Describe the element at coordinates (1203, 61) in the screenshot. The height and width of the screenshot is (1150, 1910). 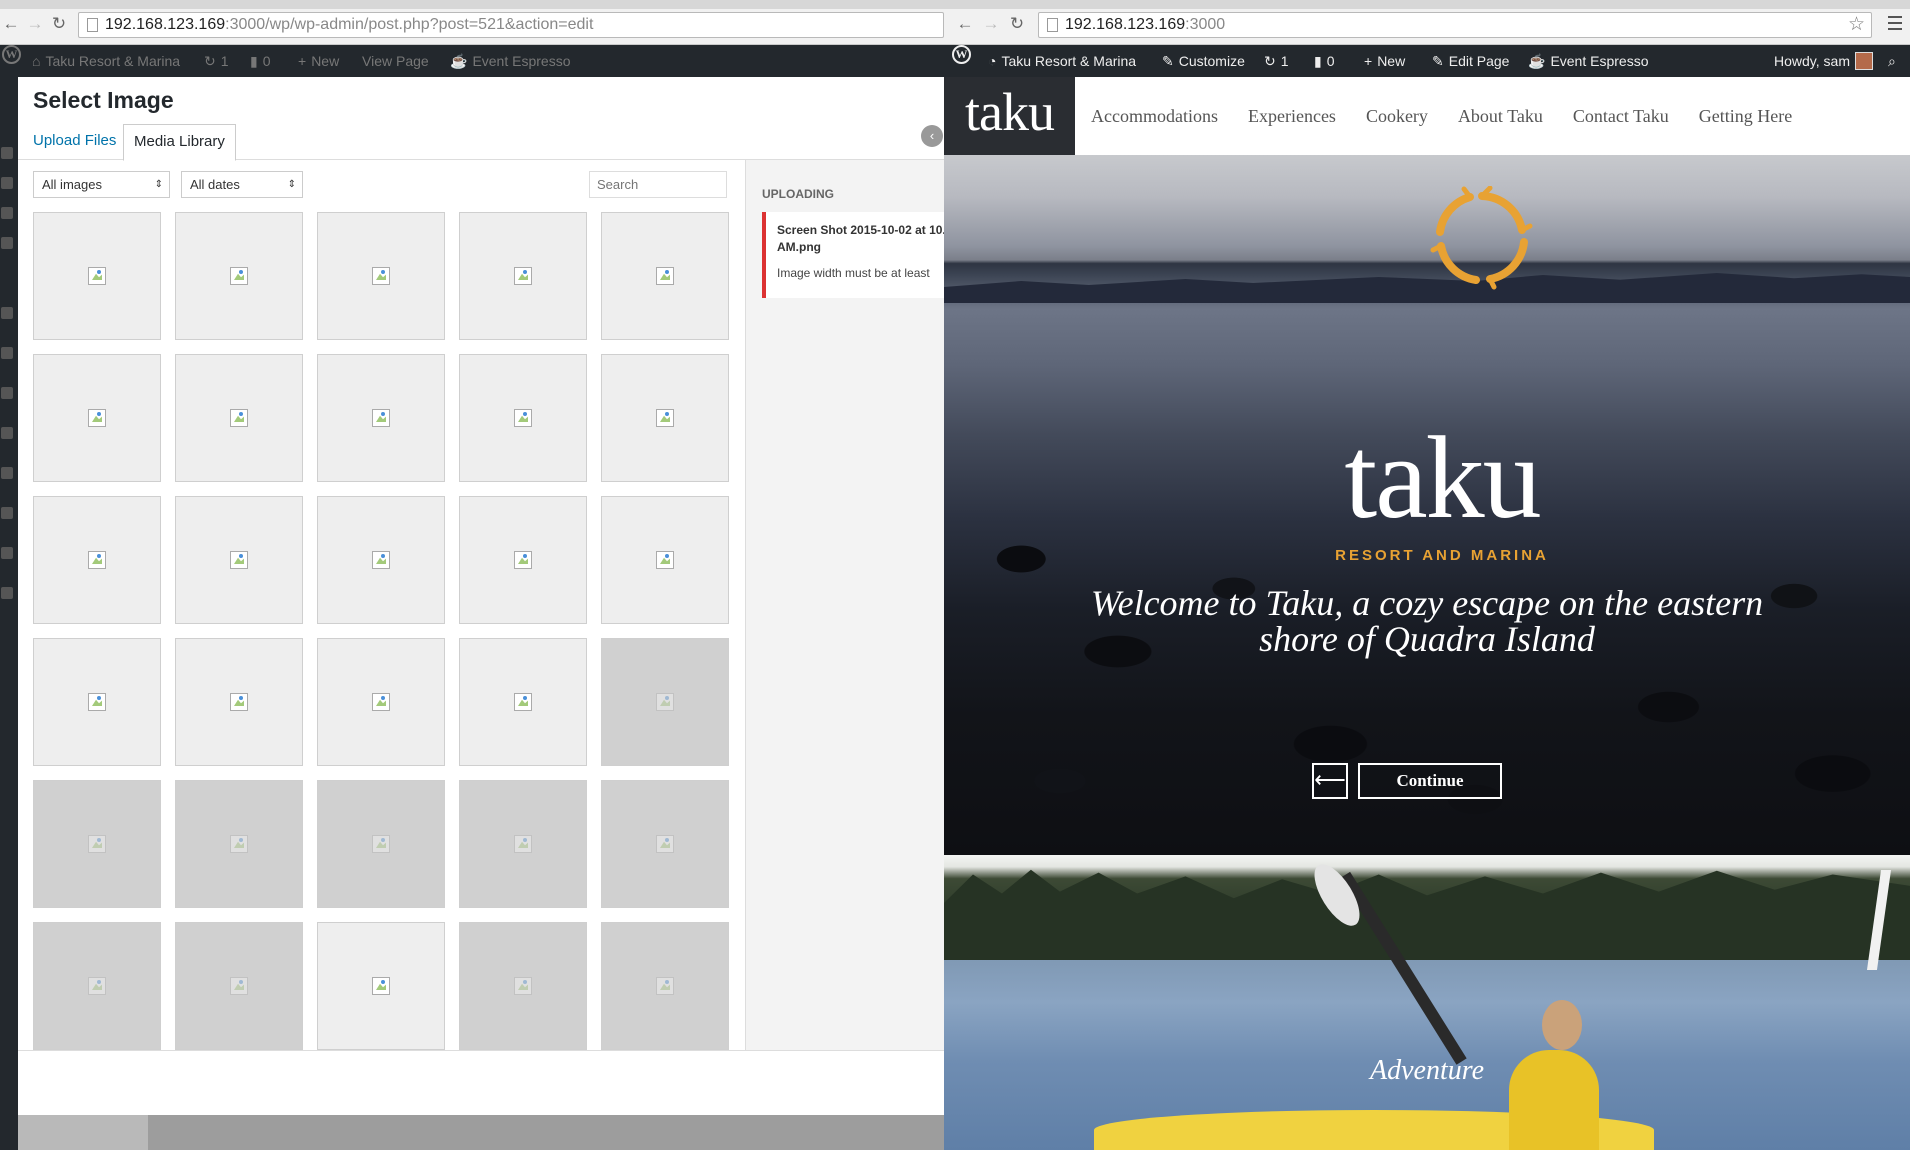
I see `admin-bar-customize: ✎ Customize` at that location.